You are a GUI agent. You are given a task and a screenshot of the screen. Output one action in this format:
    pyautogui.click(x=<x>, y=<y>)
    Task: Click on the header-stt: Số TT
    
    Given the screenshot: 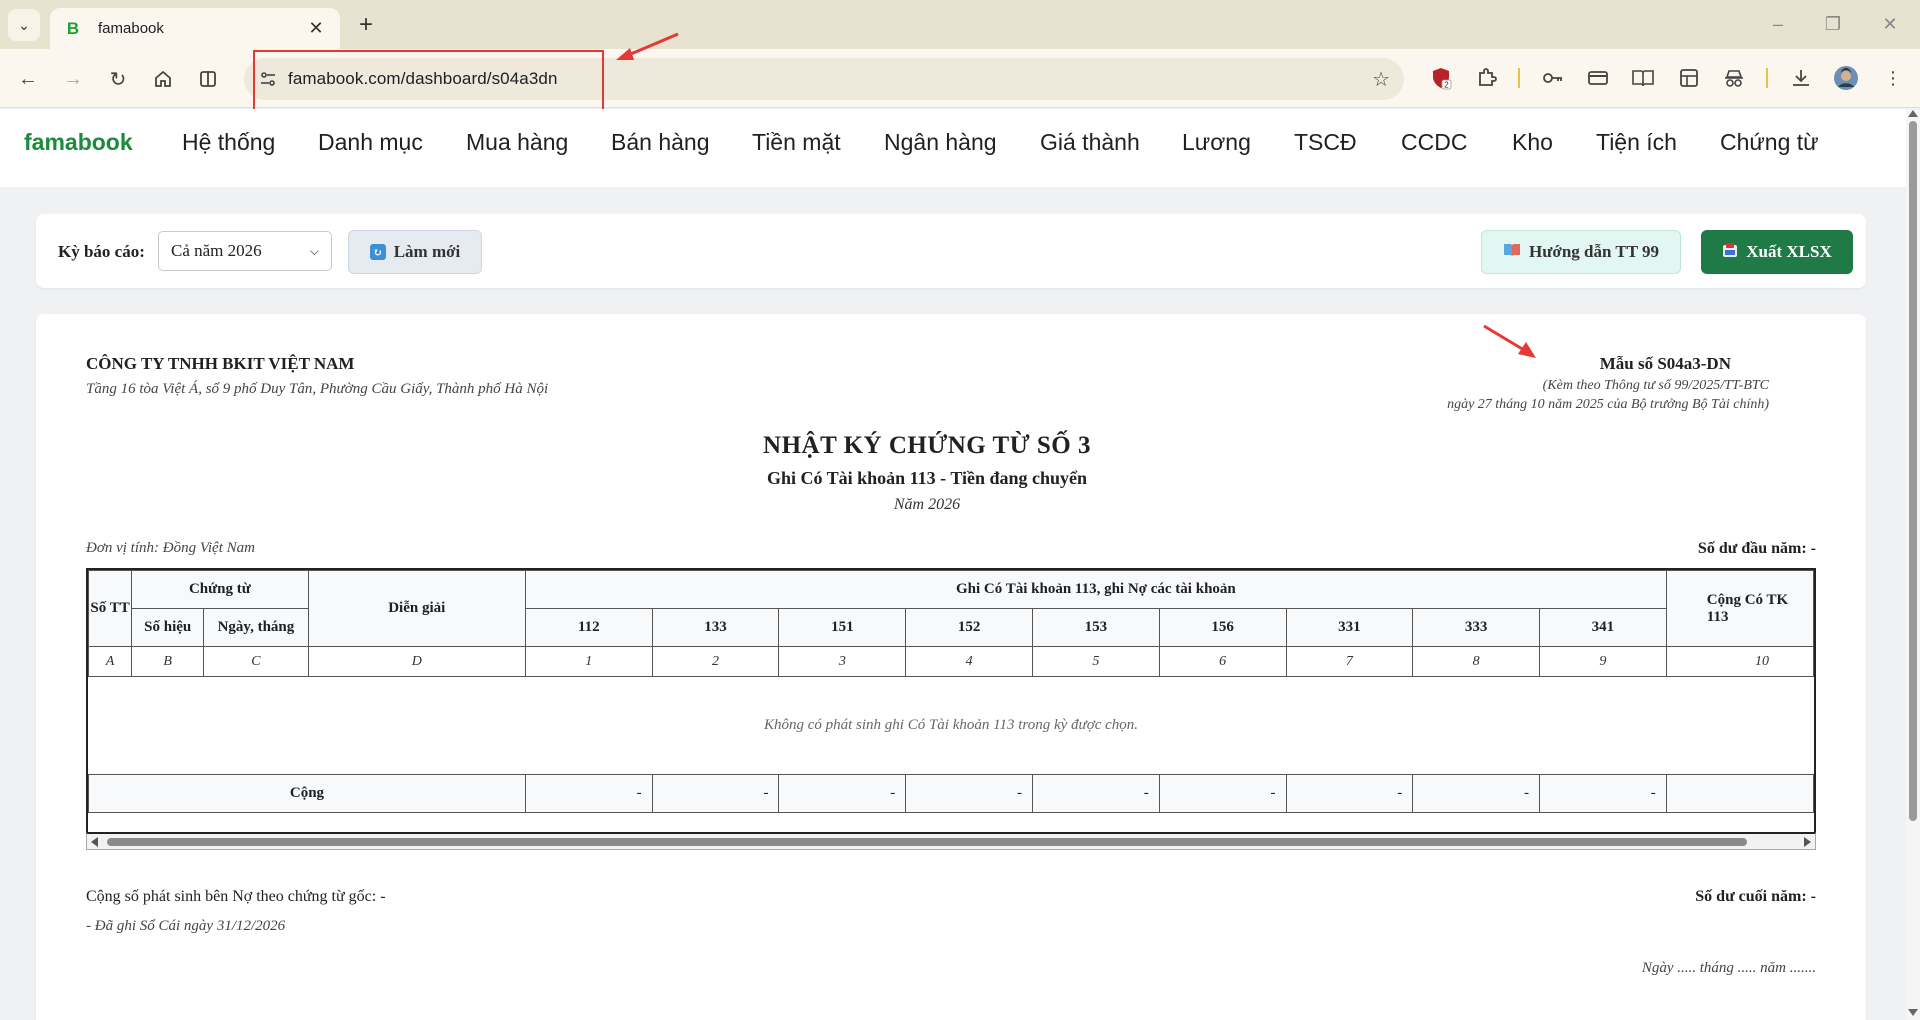 What is the action you would take?
    pyautogui.click(x=110, y=608)
    